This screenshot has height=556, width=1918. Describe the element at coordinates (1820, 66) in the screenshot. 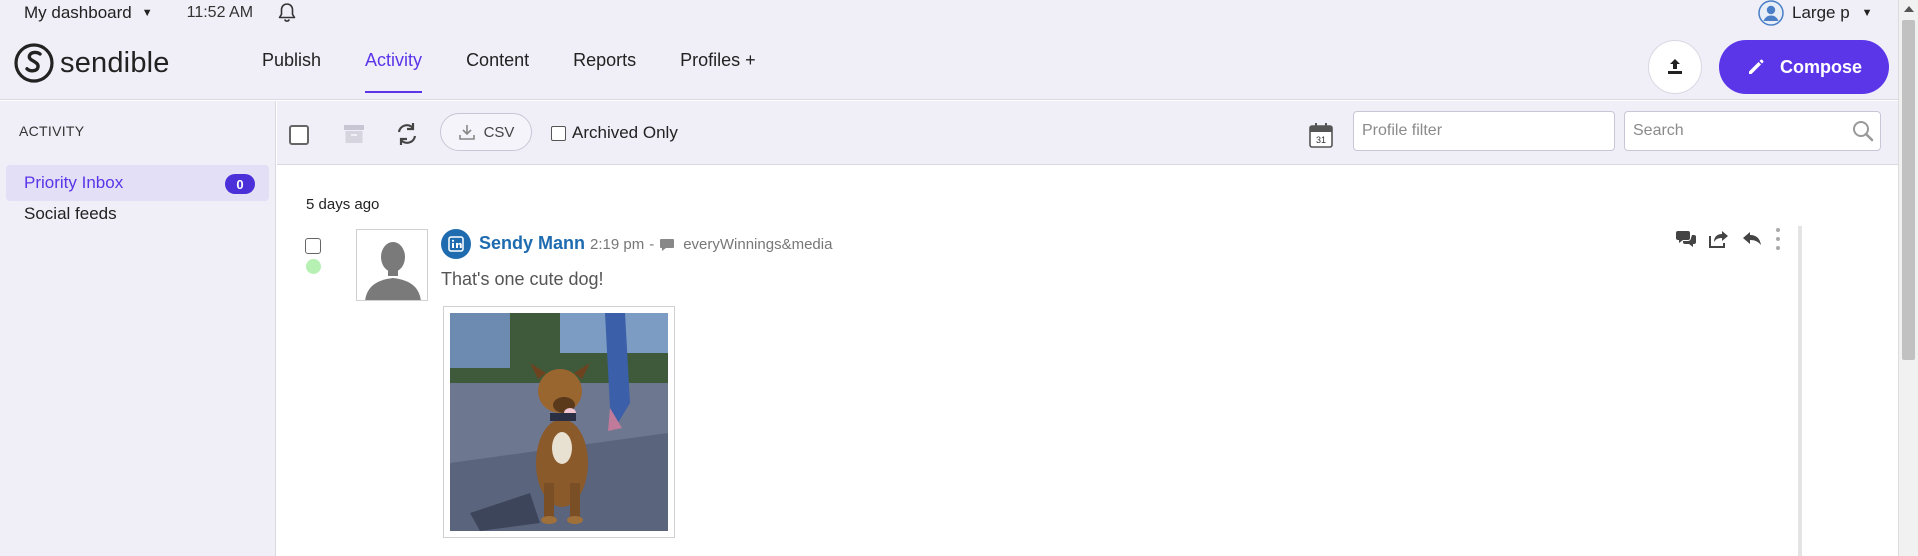

I see `compose-label: Compose` at that location.